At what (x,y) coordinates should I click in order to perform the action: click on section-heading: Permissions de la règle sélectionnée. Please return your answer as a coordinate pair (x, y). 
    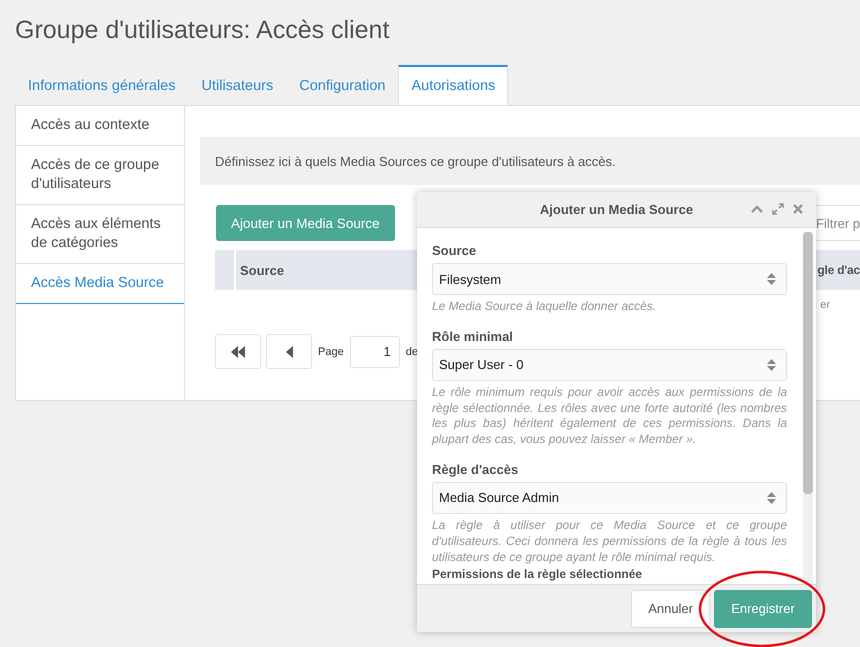
    Looking at the image, I should click on (538, 574).